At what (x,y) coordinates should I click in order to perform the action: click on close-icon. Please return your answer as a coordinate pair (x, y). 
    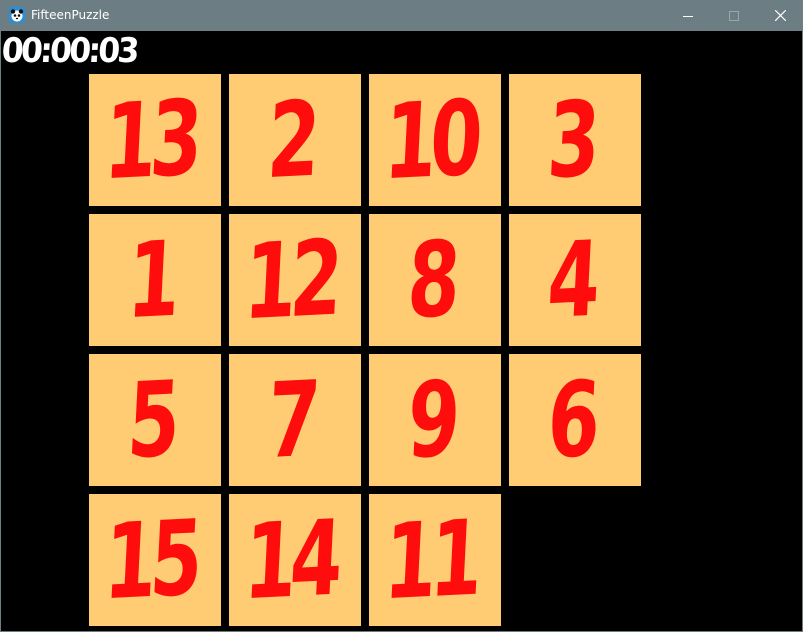
    Looking at the image, I should click on (780, 15).